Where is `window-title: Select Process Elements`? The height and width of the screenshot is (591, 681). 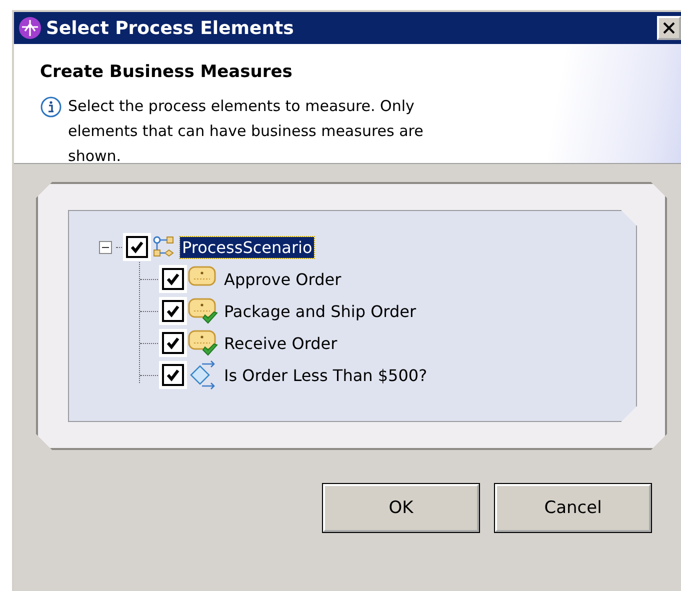 window-title: Select Process Elements is located at coordinates (170, 28).